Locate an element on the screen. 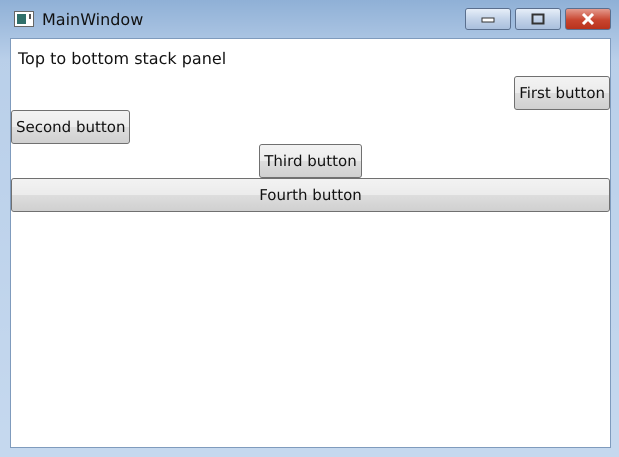 The image size is (619, 457). push-button: Third button is located at coordinates (310, 161).